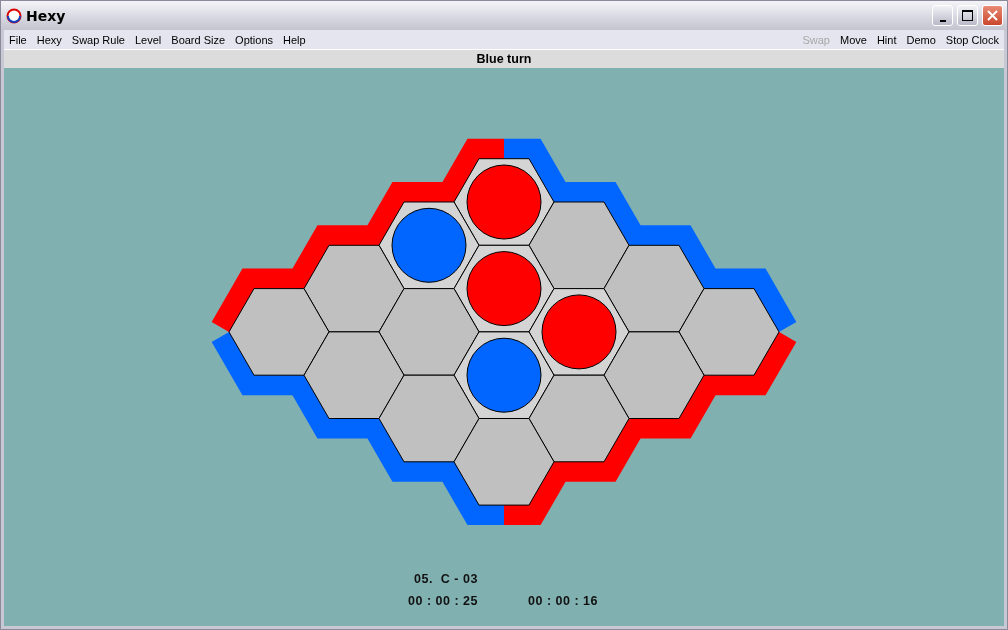 The height and width of the screenshot is (630, 1008). What do you see at coordinates (294, 39) in the screenshot?
I see `menu-item: Help` at bounding box center [294, 39].